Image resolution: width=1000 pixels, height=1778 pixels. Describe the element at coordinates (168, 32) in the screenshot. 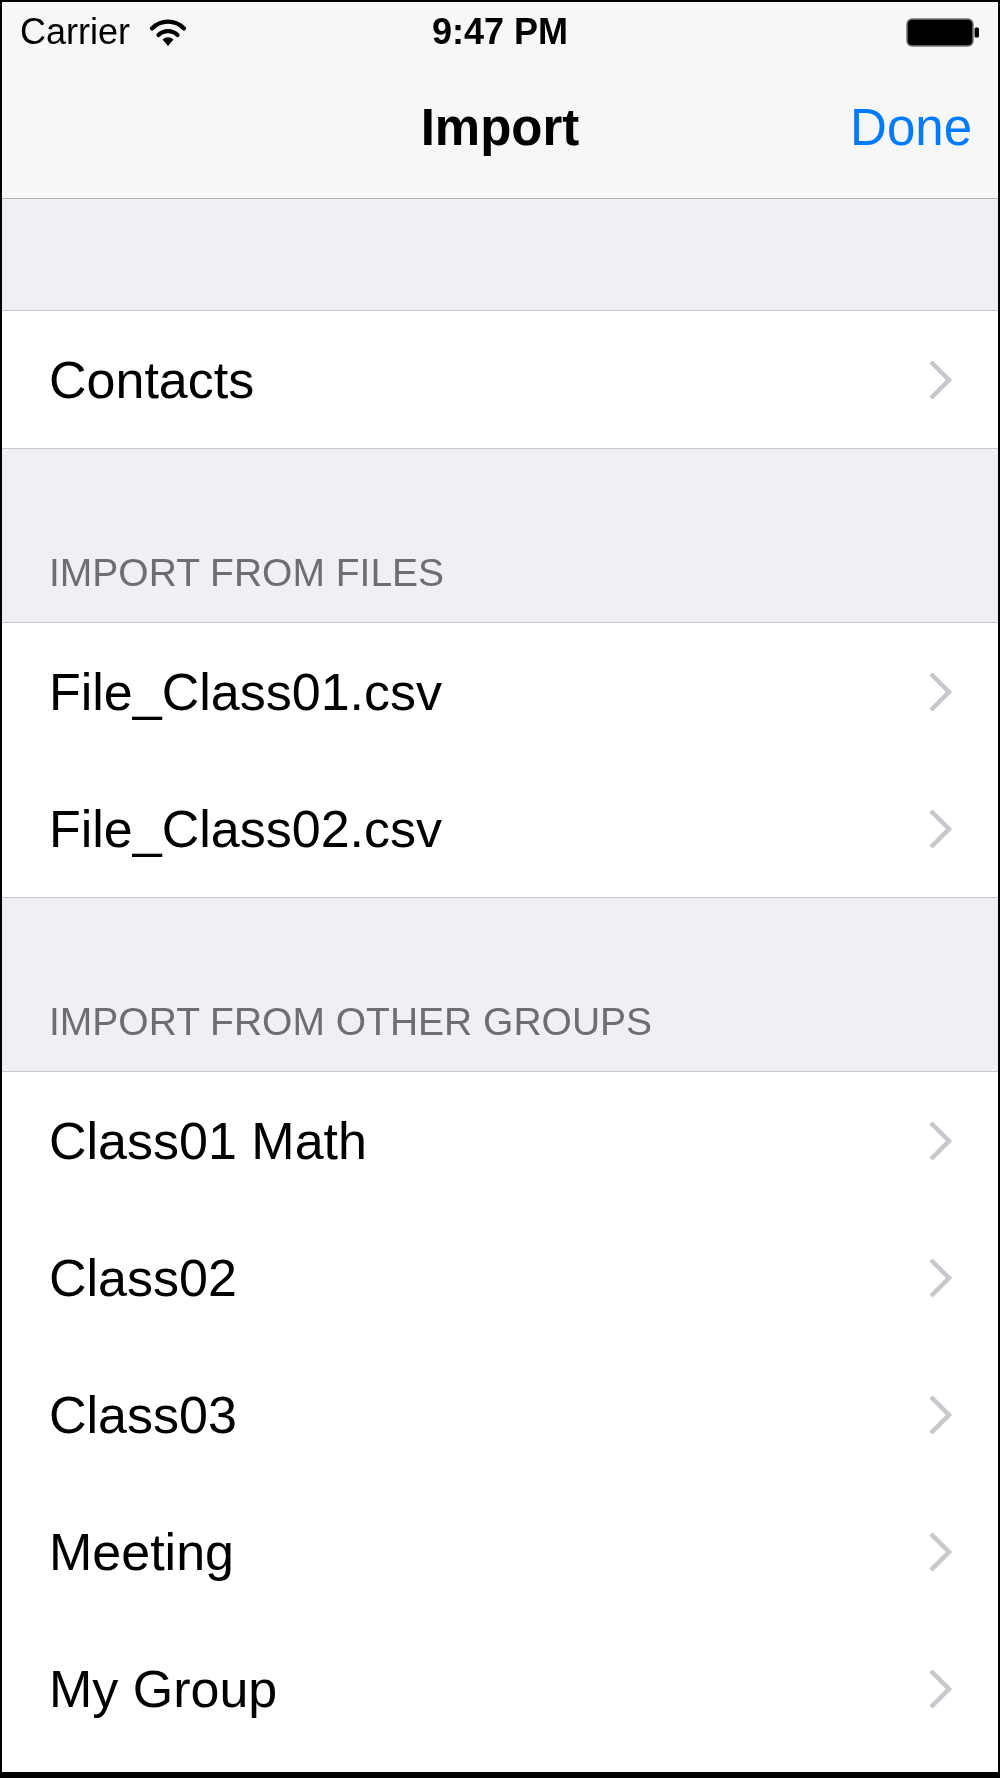

I see `wifi-icon` at that location.